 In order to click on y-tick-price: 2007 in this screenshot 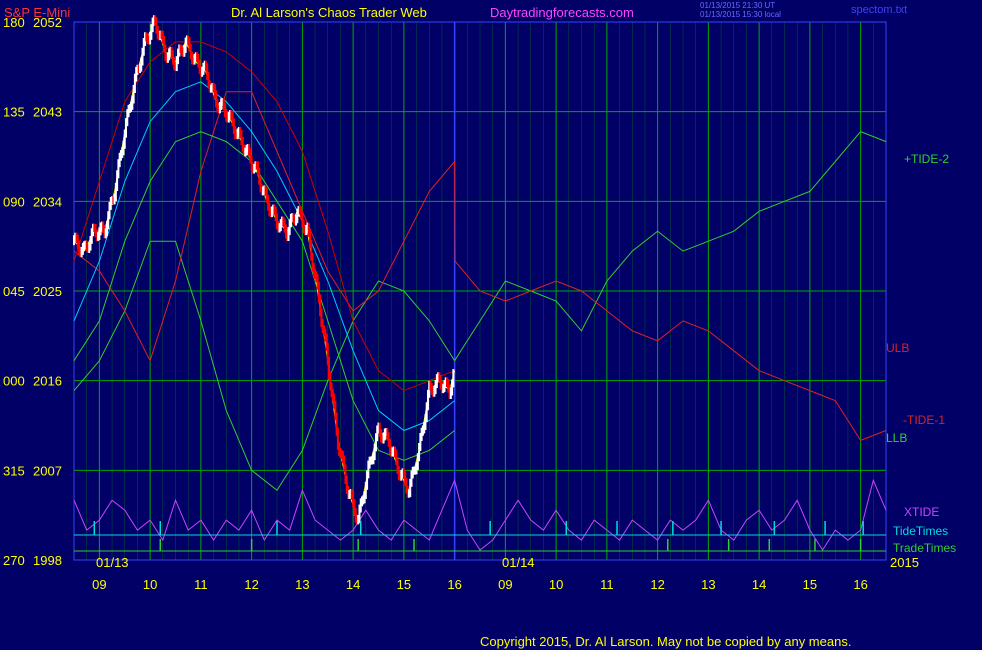, I will do `click(47, 470)`.